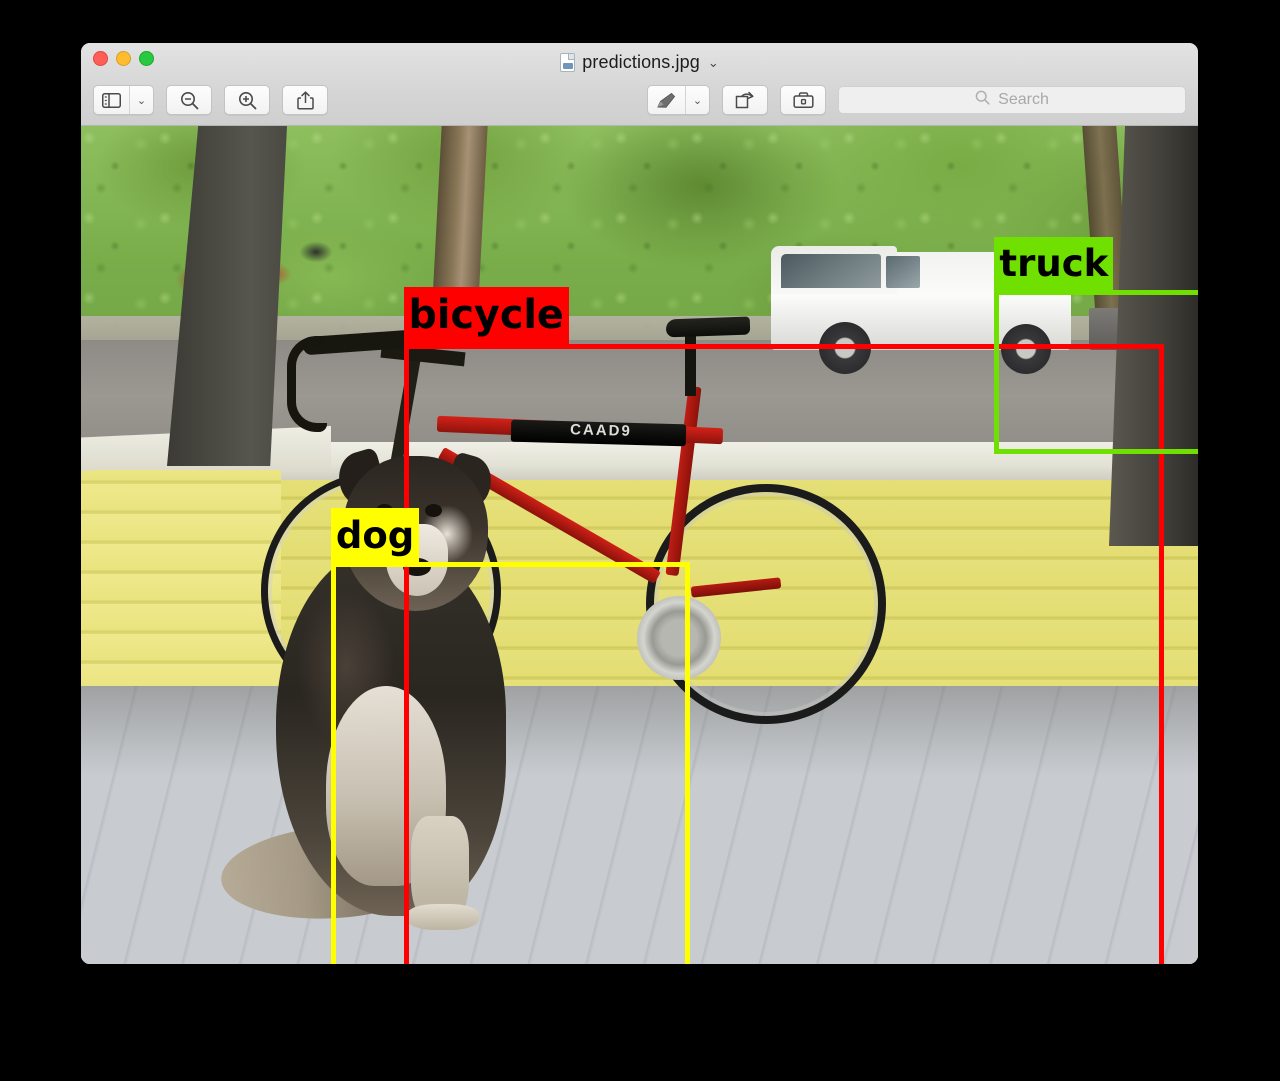 The width and height of the screenshot is (1280, 1081). I want to click on bbox-label-dog: dog, so click(375, 535).